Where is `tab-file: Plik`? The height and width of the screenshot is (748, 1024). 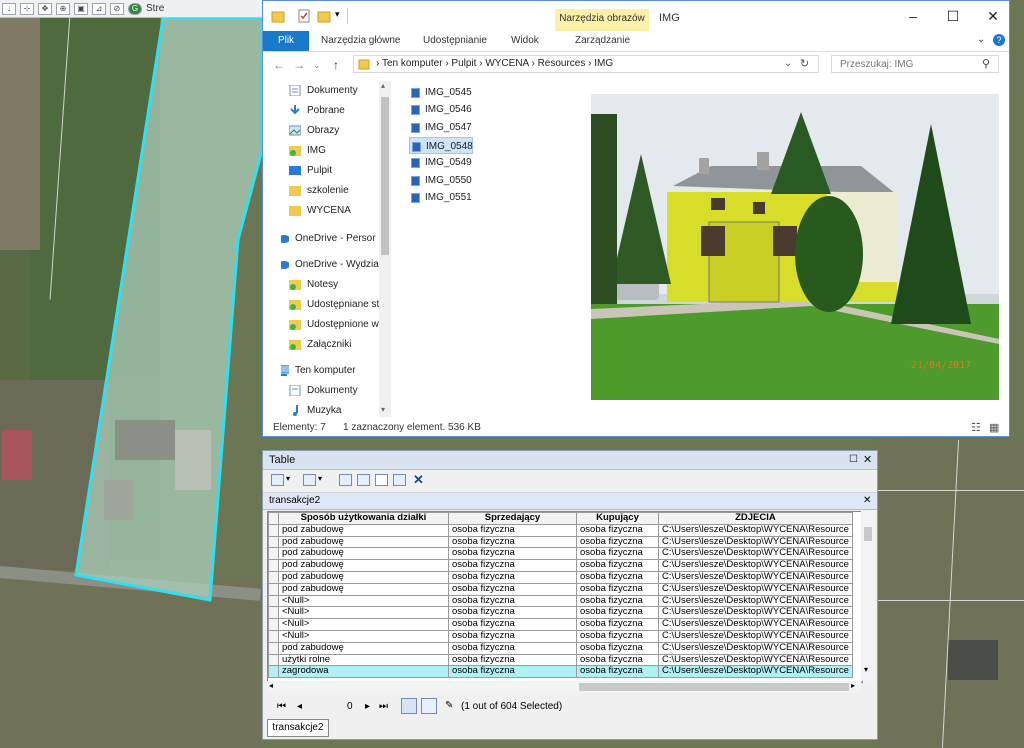 tab-file: Plik is located at coordinates (286, 41).